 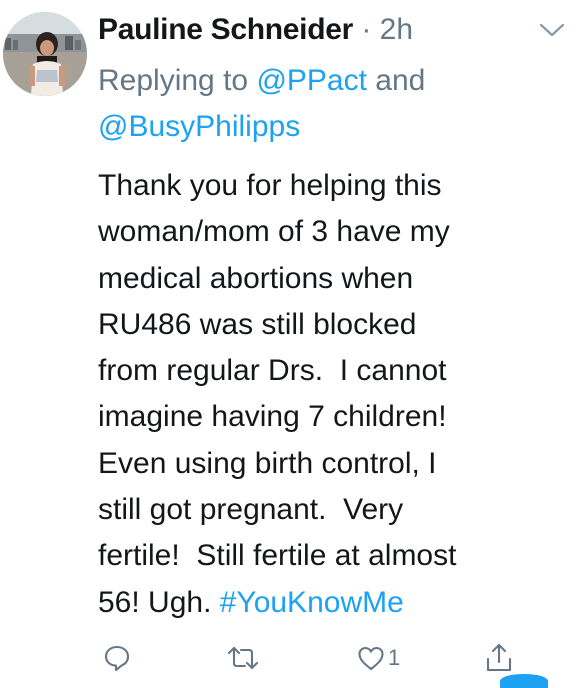 What do you see at coordinates (159, 602) in the screenshot?
I see `tweet-text-tail: 56! Ugh.` at bounding box center [159, 602].